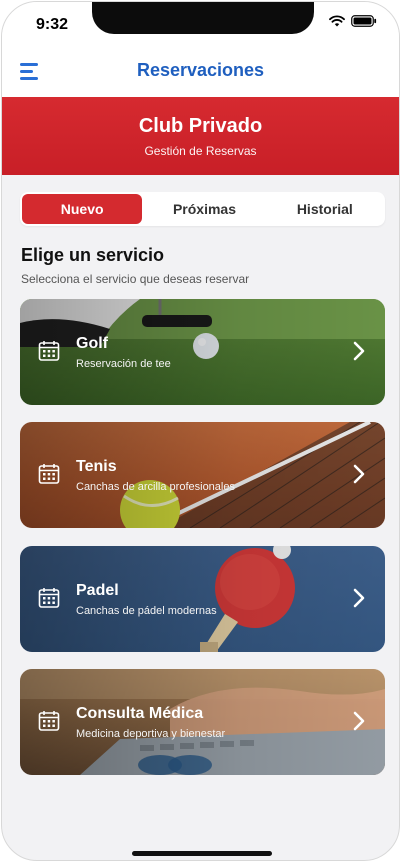 This screenshot has height=862, width=401. I want to click on card-subtitle: Canchas de arcilla profesionales, so click(155, 487).